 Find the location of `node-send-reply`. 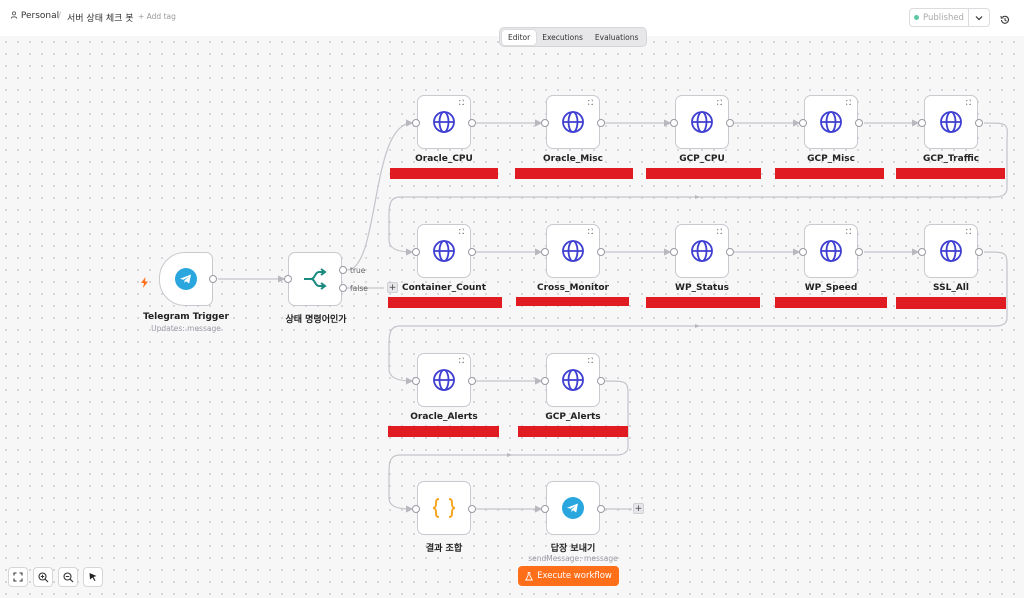

node-send-reply is located at coordinates (573, 508).